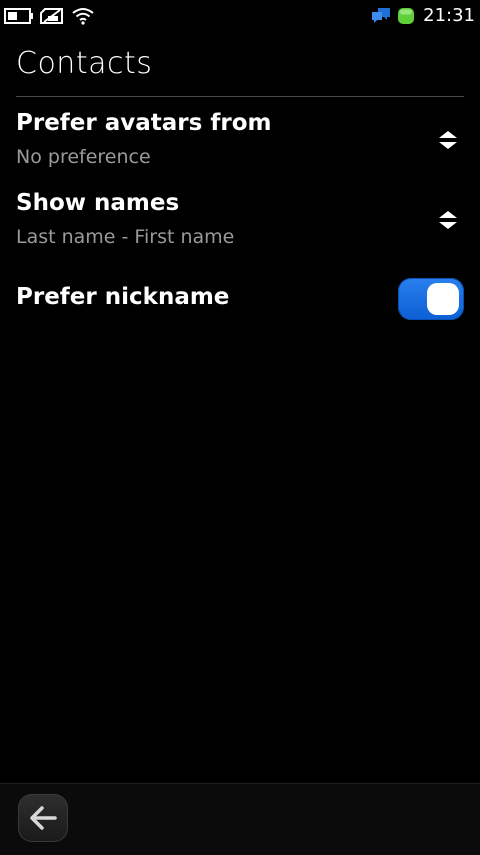 Image resolution: width=480 pixels, height=855 pixels. I want to click on bottom-toolbar, so click(240, 819).